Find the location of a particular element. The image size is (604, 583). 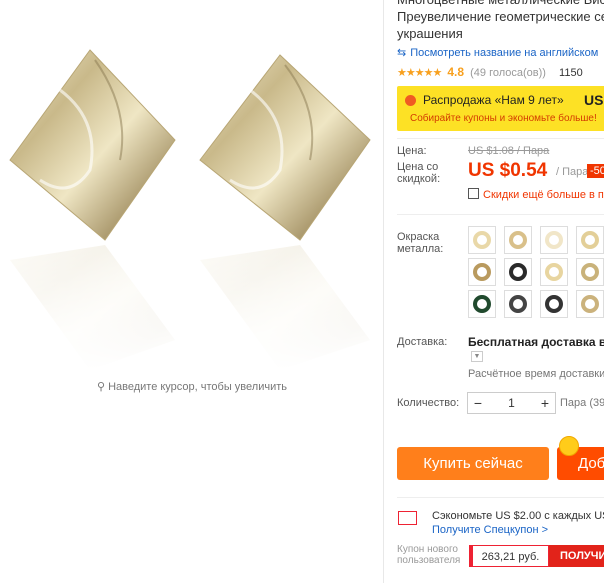

coin-icon is located at coordinates (569, 446).